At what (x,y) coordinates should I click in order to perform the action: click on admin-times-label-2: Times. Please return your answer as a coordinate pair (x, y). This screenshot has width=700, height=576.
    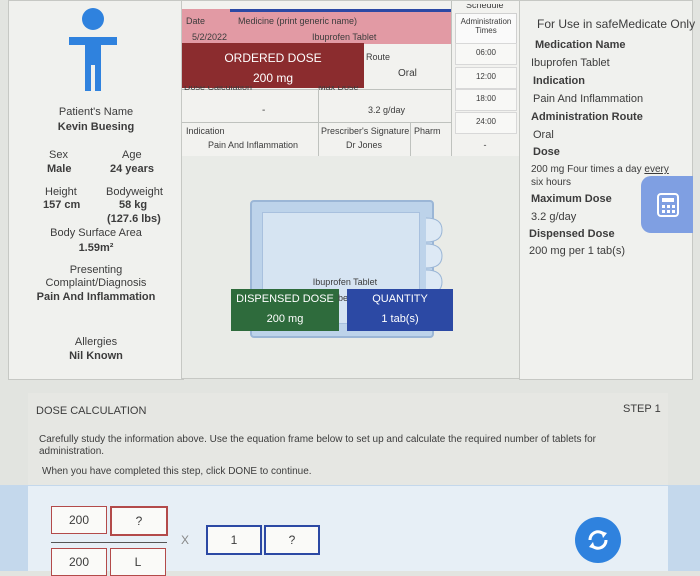
    Looking at the image, I should click on (486, 30).